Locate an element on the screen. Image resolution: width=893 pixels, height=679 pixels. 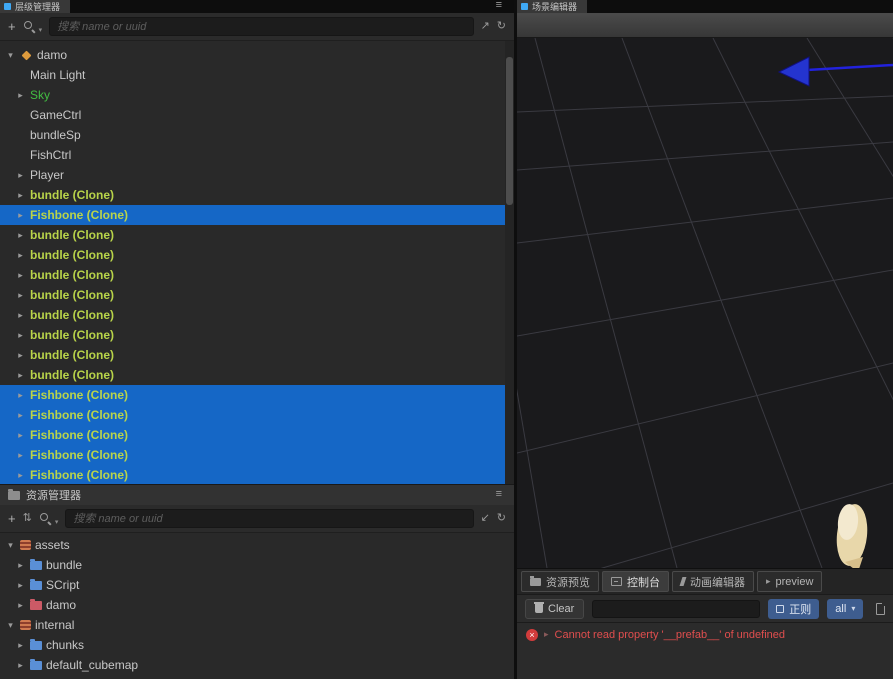
fish-model is located at coordinates (852, 536).